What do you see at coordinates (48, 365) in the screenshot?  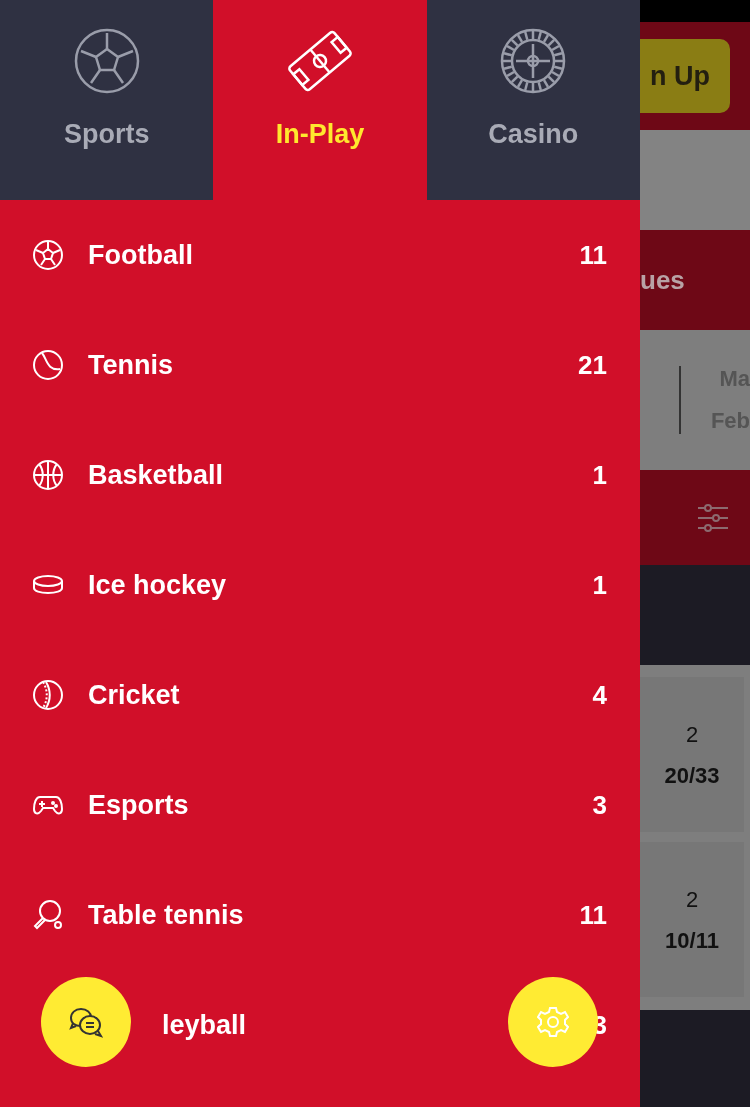 I see `tennis-ball-icon` at bounding box center [48, 365].